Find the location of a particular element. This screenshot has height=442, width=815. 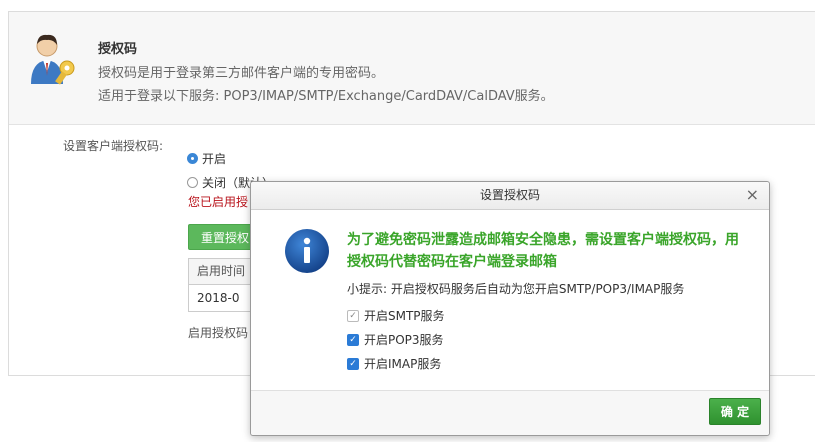

pop3-option: ✓ 开启POP3服务 is located at coordinates (395, 339).